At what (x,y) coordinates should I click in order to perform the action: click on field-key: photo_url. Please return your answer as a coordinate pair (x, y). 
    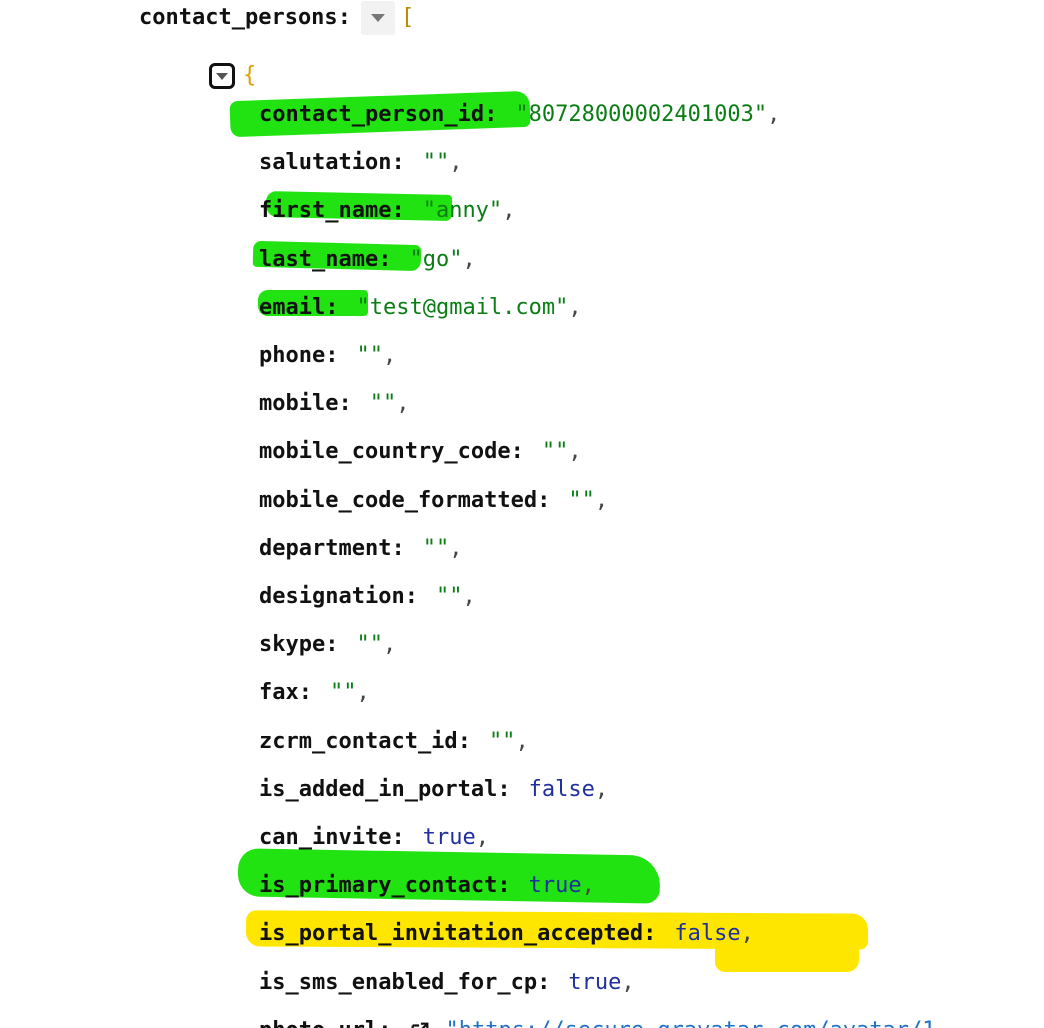
    Looking at the image, I should click on (318, 1022).